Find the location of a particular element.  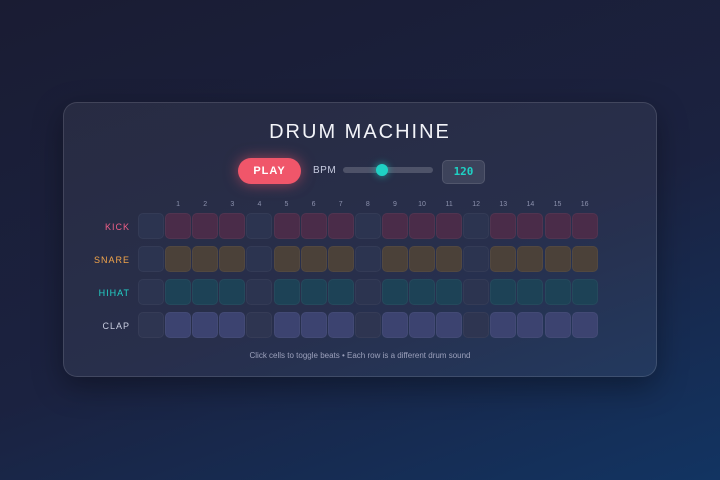

row-label-kick: KICK is located at coordinates (117, 227).